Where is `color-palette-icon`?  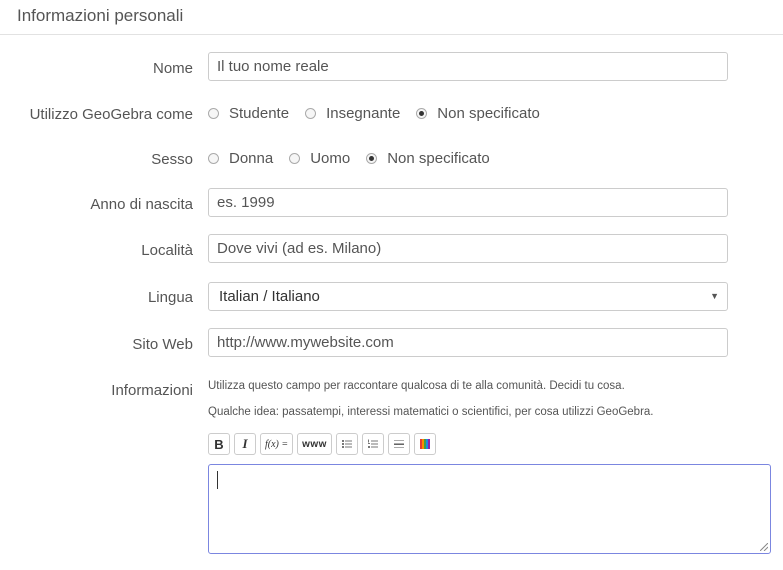
color-palette-icon is located at coordinates (424, 444).